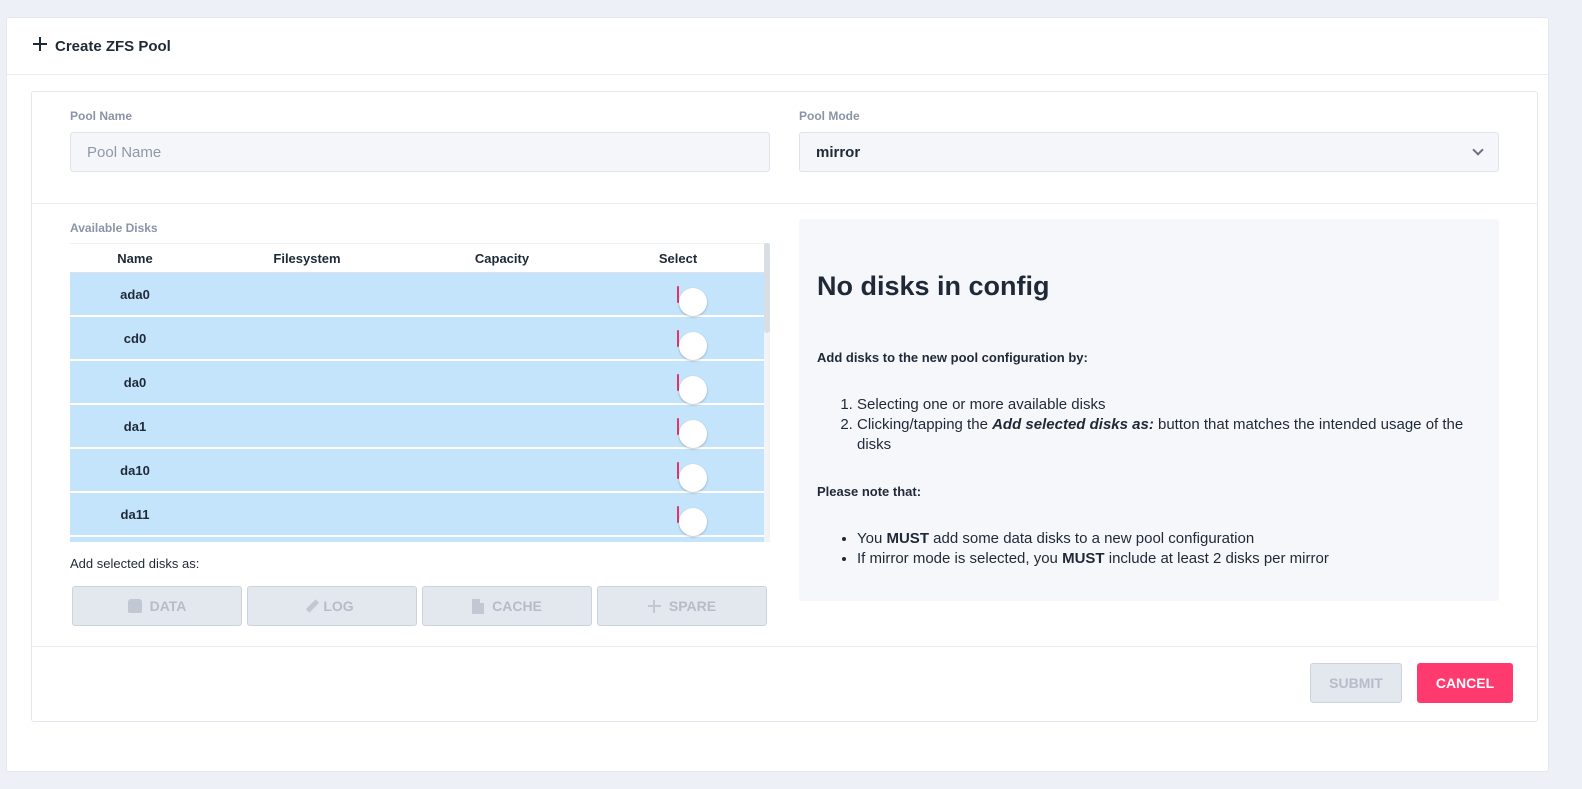 The width and height of the screenshot is (1582, 789). I want to click on add-spare-button: SPARE, so click(682, 606).